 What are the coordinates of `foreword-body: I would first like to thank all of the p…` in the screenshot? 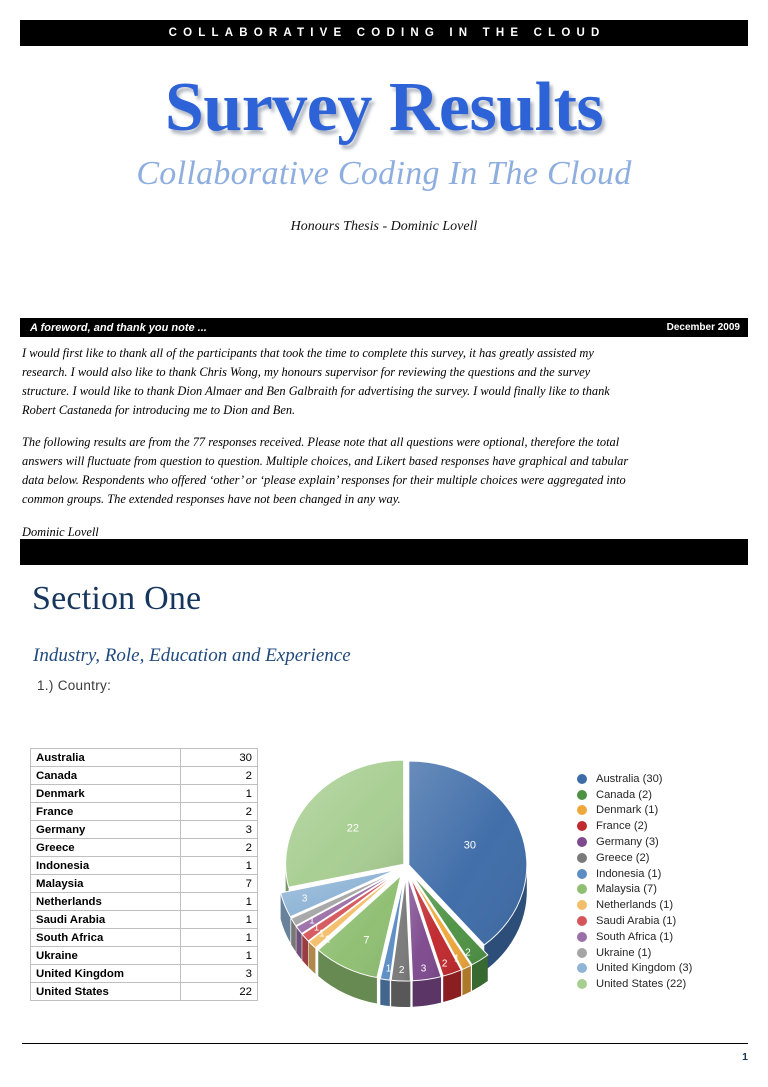 It's located at (326, 443).